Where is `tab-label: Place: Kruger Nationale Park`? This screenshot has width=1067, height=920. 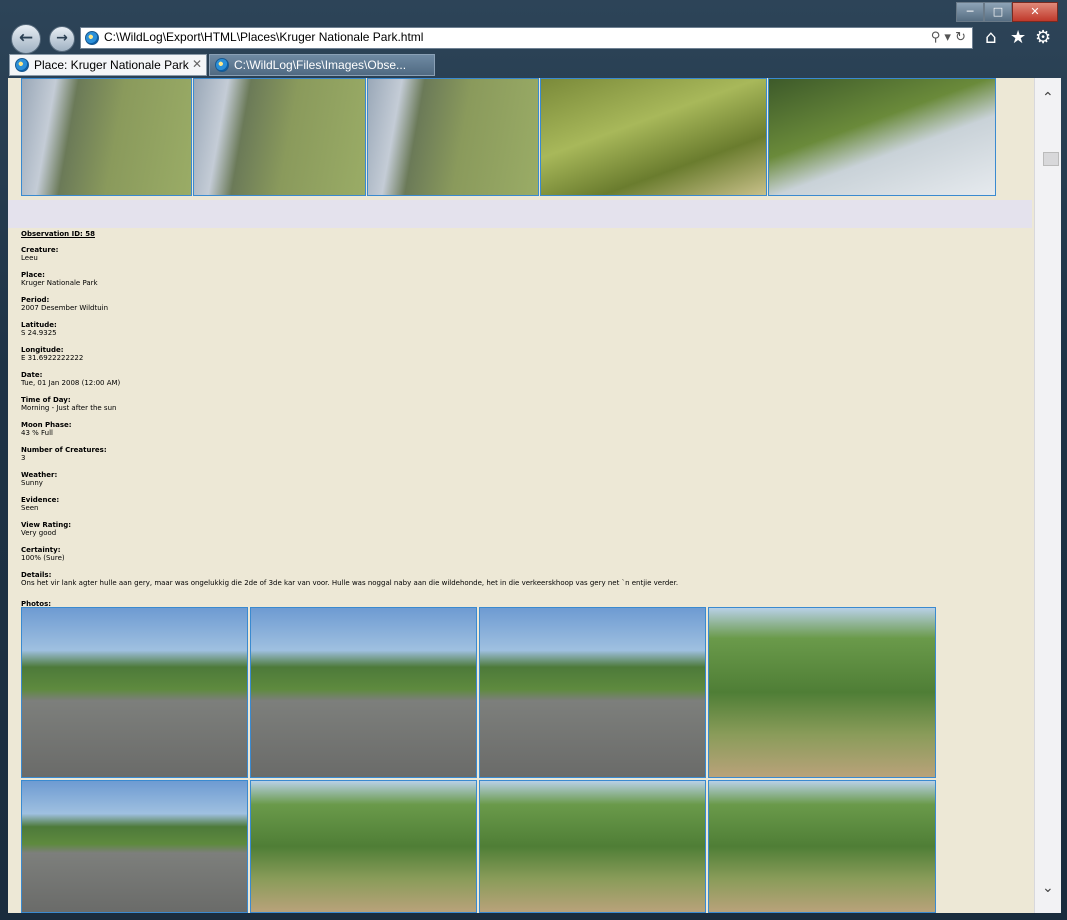
tab-label: Place: Kruger Nationale Park is located at coordinates (111, 65).